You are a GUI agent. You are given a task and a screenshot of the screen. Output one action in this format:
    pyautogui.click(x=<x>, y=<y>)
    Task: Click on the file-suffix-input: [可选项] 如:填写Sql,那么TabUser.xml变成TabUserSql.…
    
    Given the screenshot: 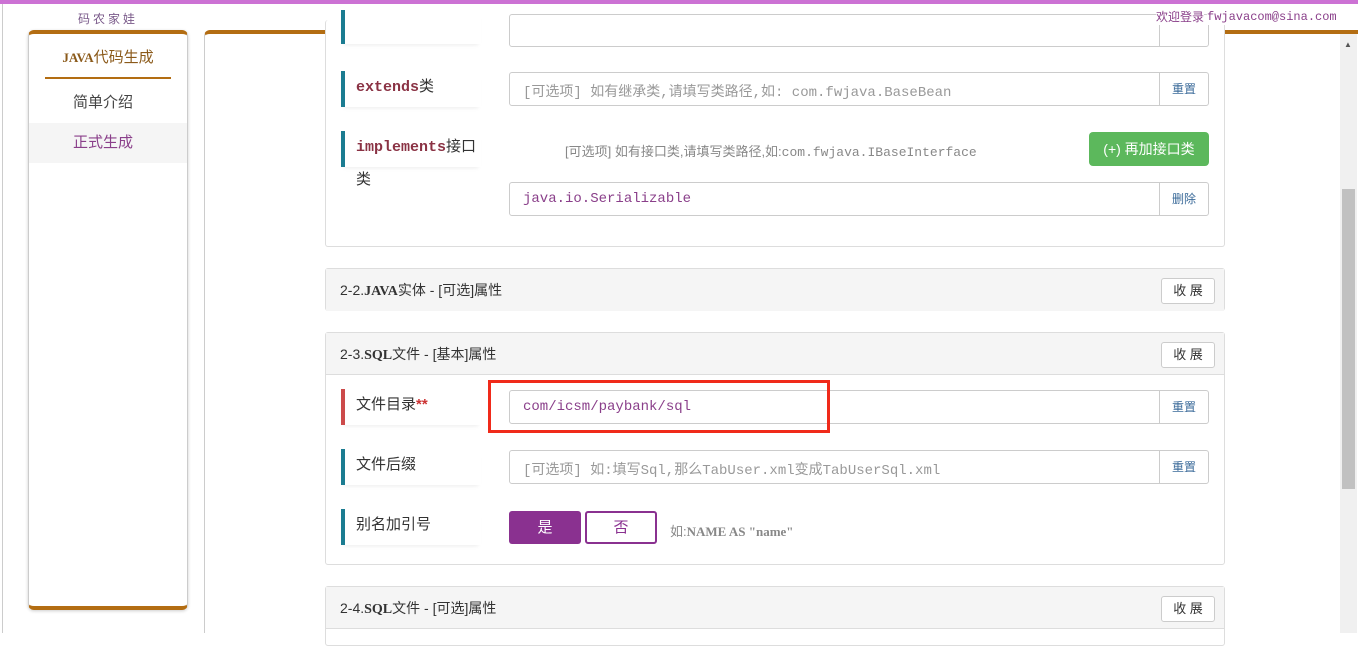 What is the action you would take?
    pyautogui.click(x=859, y=467)
    